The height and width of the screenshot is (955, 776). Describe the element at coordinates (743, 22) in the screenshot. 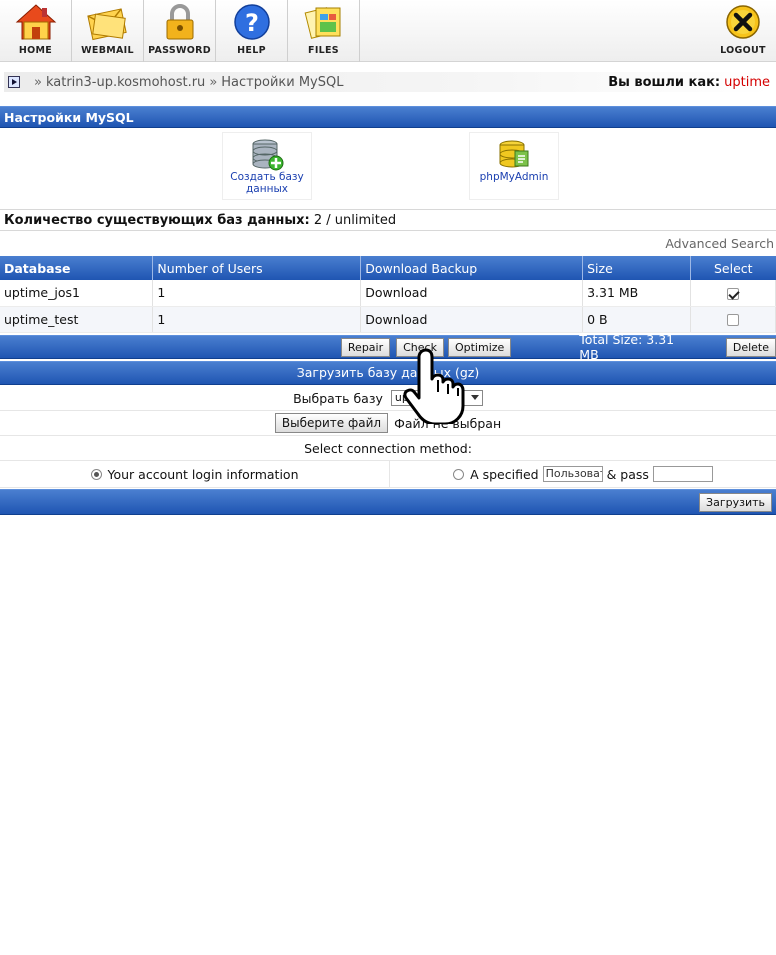

I see `logout-icon` at that location.